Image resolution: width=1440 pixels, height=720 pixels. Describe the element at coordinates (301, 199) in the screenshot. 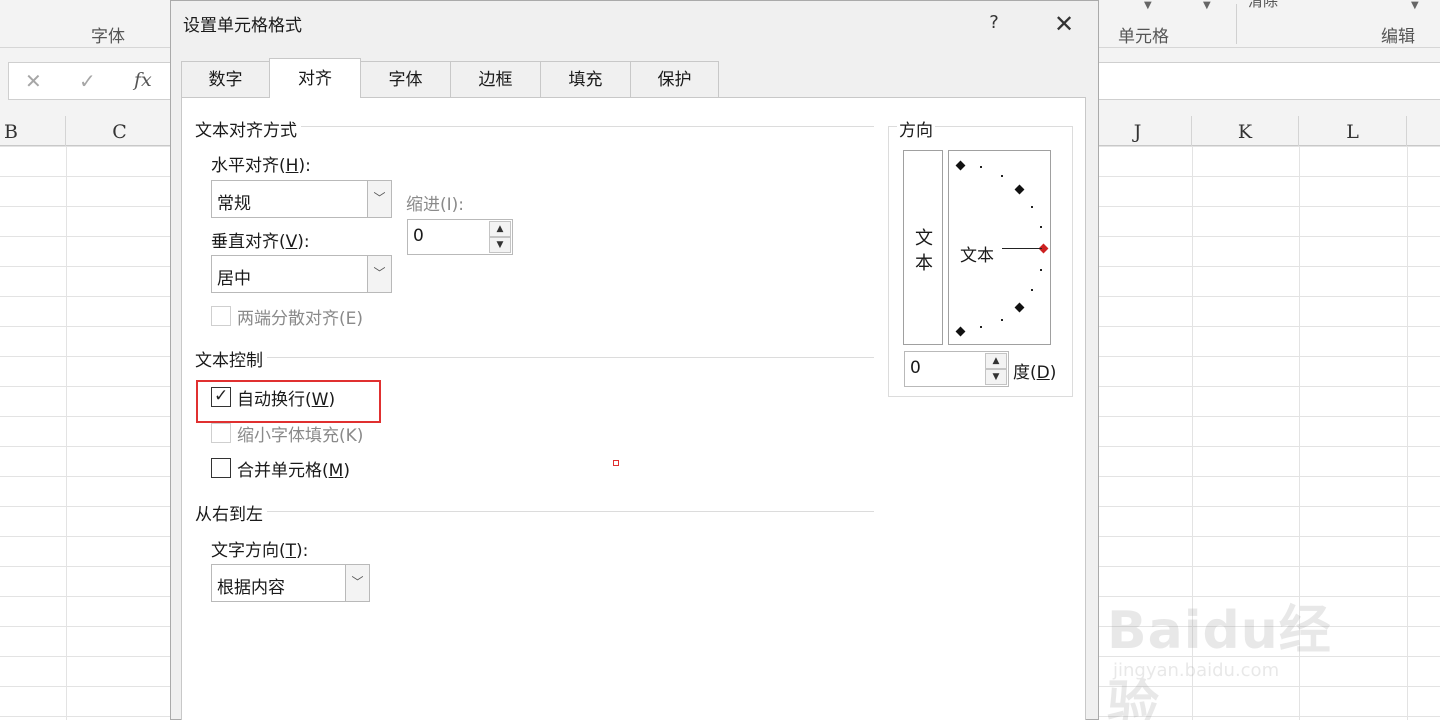

I see `horizontal-align-select: 常规 ﹀` at that location.